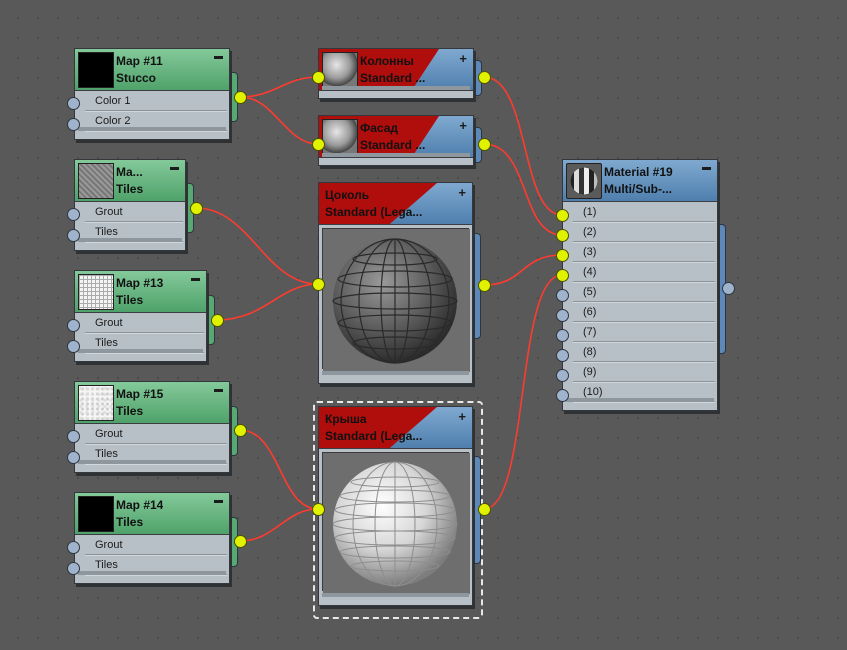  What do you see at coordinates (562, 295) in the screenshot?
I see `material19-slot5-input` at bounding box center [562, 295].